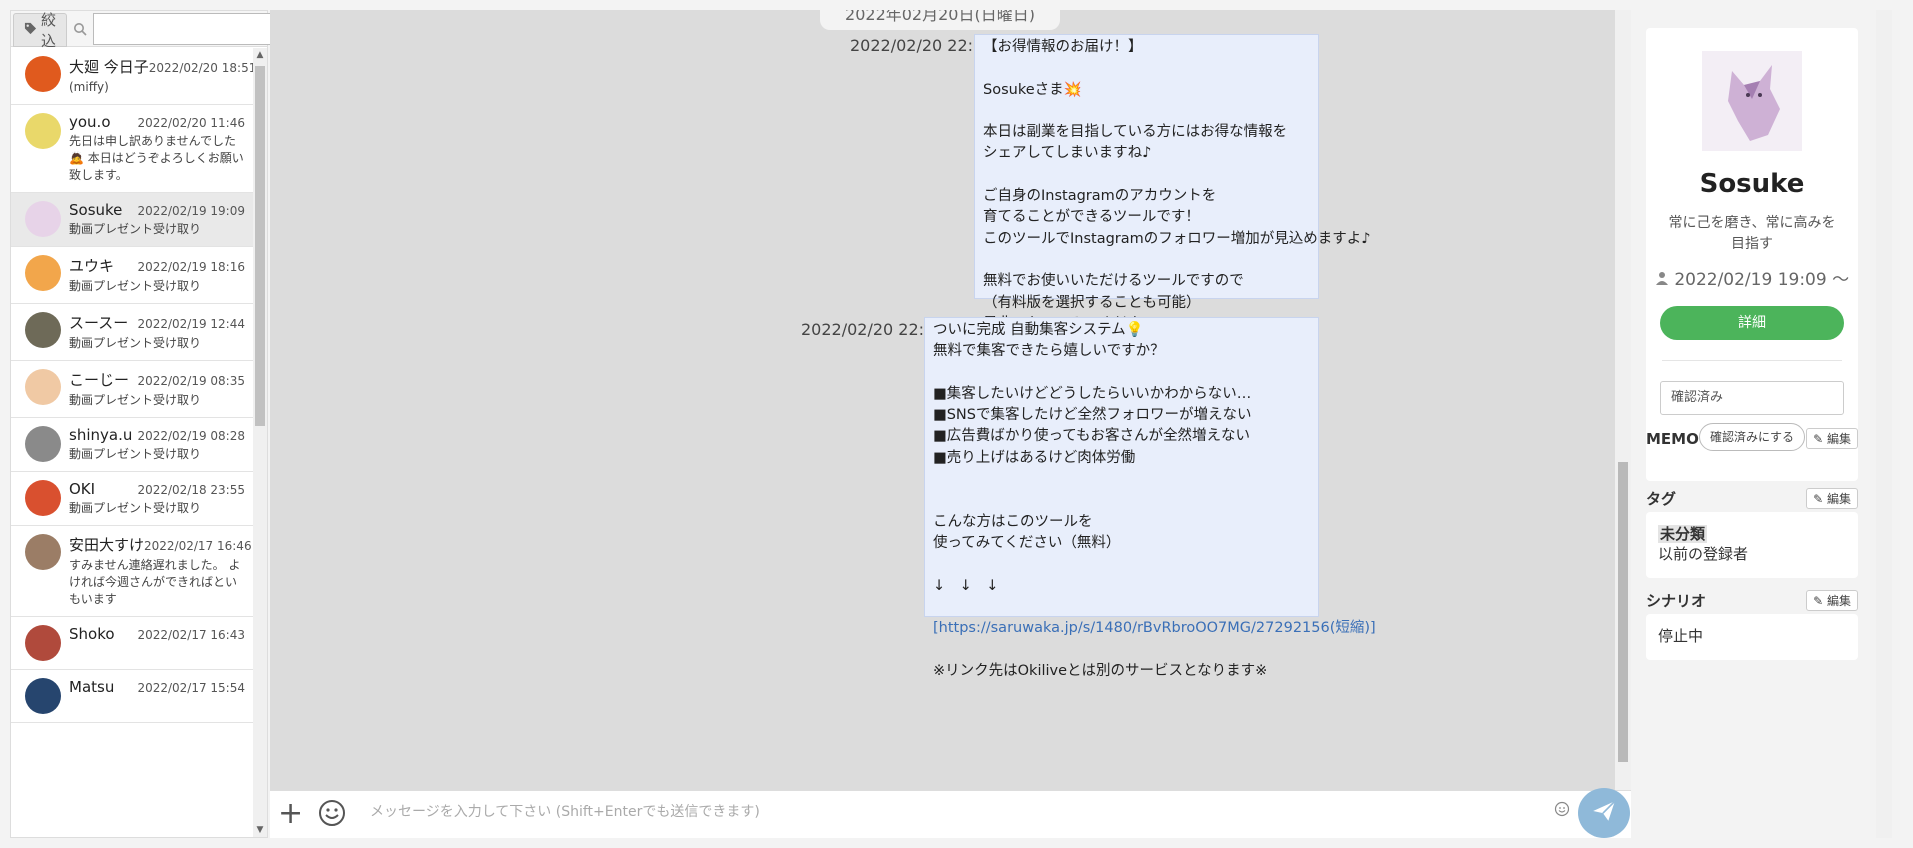  What do you see at coordinates (1049, 351) in the screenshot?
I see `message-line: 無料で集客できたら嬉しいですか？` at bounding box center [1049, 351].